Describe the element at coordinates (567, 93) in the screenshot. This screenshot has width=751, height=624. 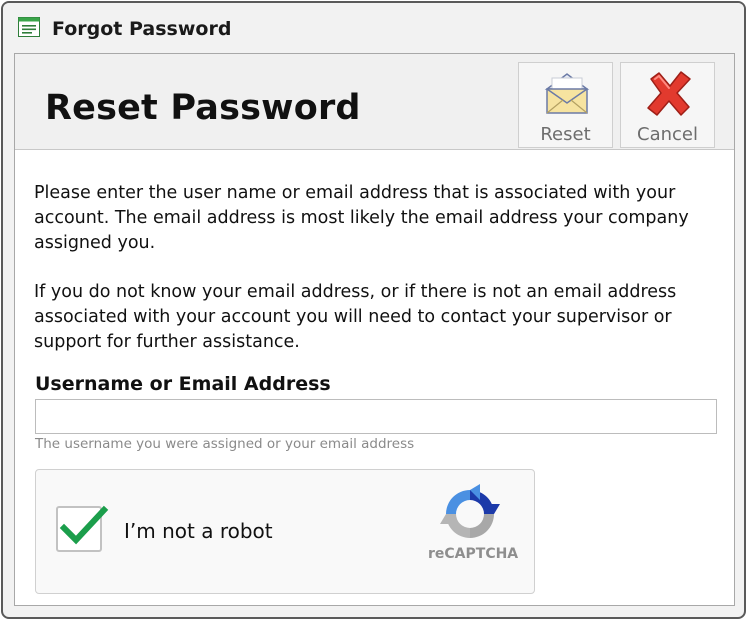
I see `envelope-icon` at that location.